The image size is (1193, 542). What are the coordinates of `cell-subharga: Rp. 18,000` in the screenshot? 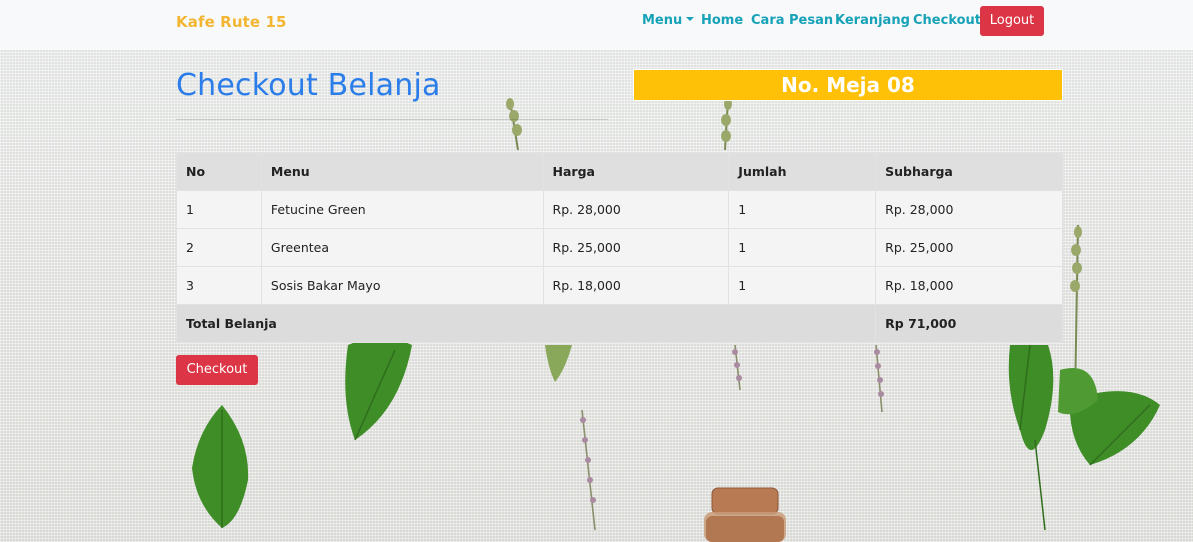 It's located at (969, 285).